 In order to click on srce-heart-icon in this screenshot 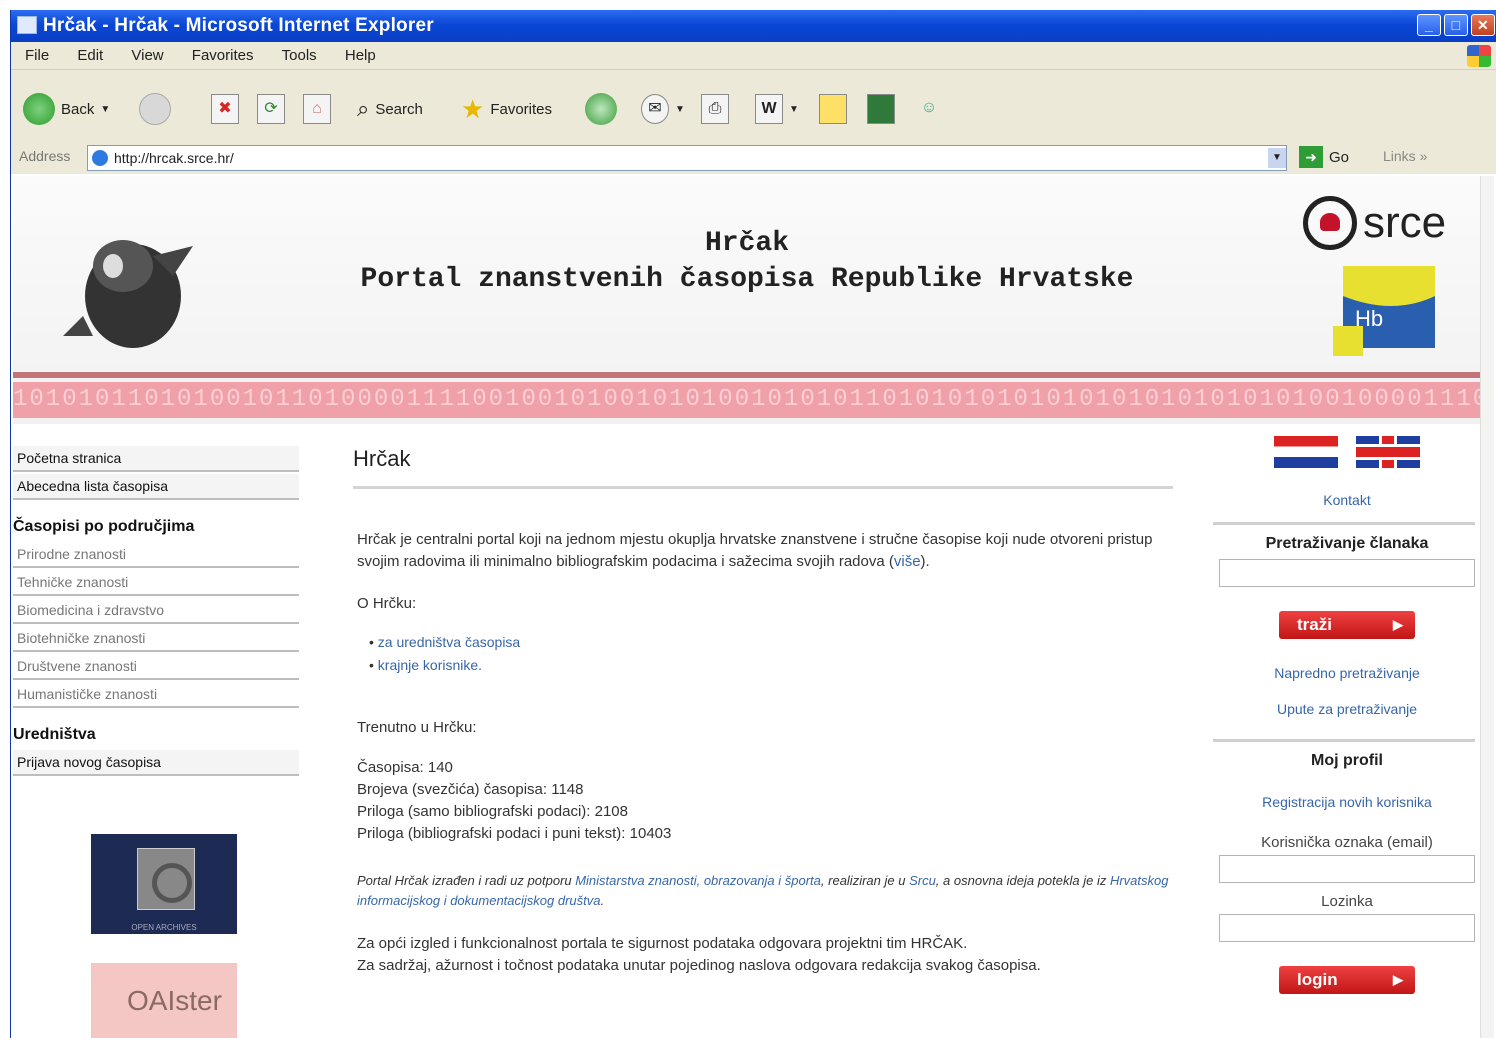, I will do `click(1330, 223)`.